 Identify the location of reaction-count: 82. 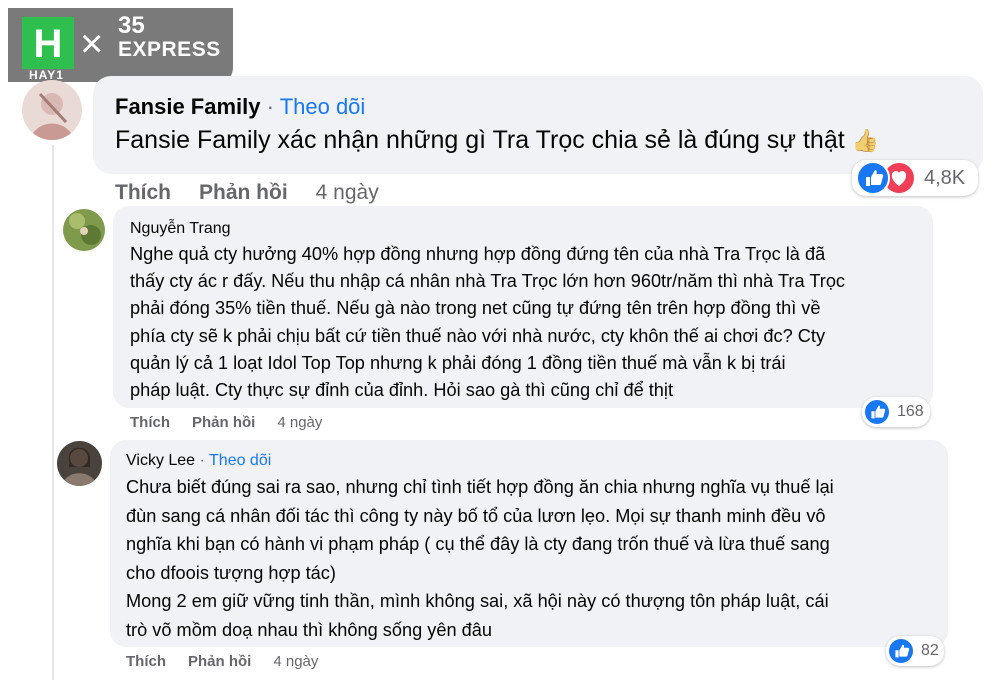
(930, 650).